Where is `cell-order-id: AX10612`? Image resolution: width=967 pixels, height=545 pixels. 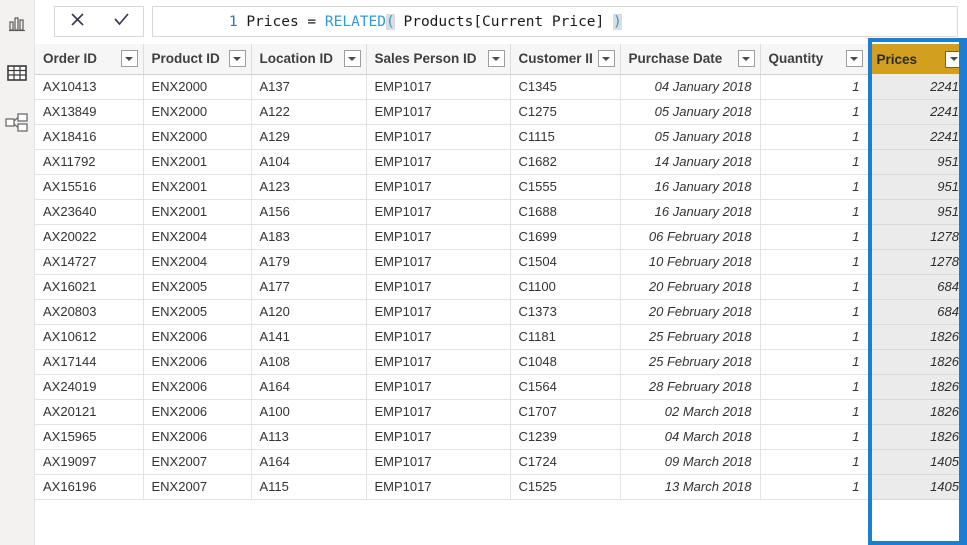
cell-order-id: AX10612 is located at coordinates (89, 337).